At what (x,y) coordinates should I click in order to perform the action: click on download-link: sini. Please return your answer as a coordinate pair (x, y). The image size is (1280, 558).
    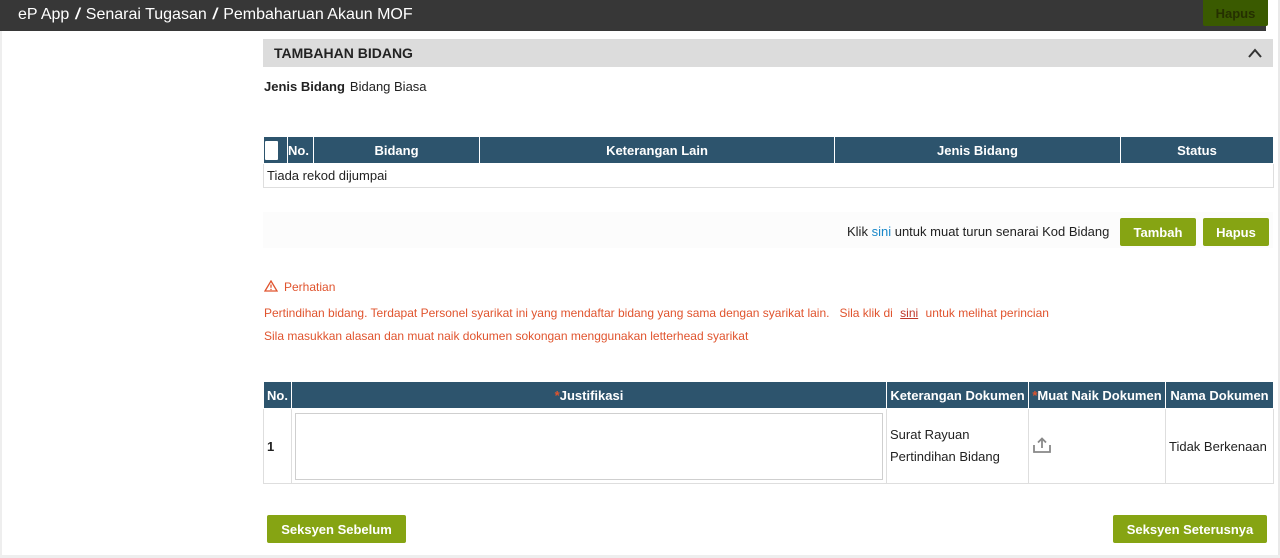
    Looking at the image, I should click on (882, 231).